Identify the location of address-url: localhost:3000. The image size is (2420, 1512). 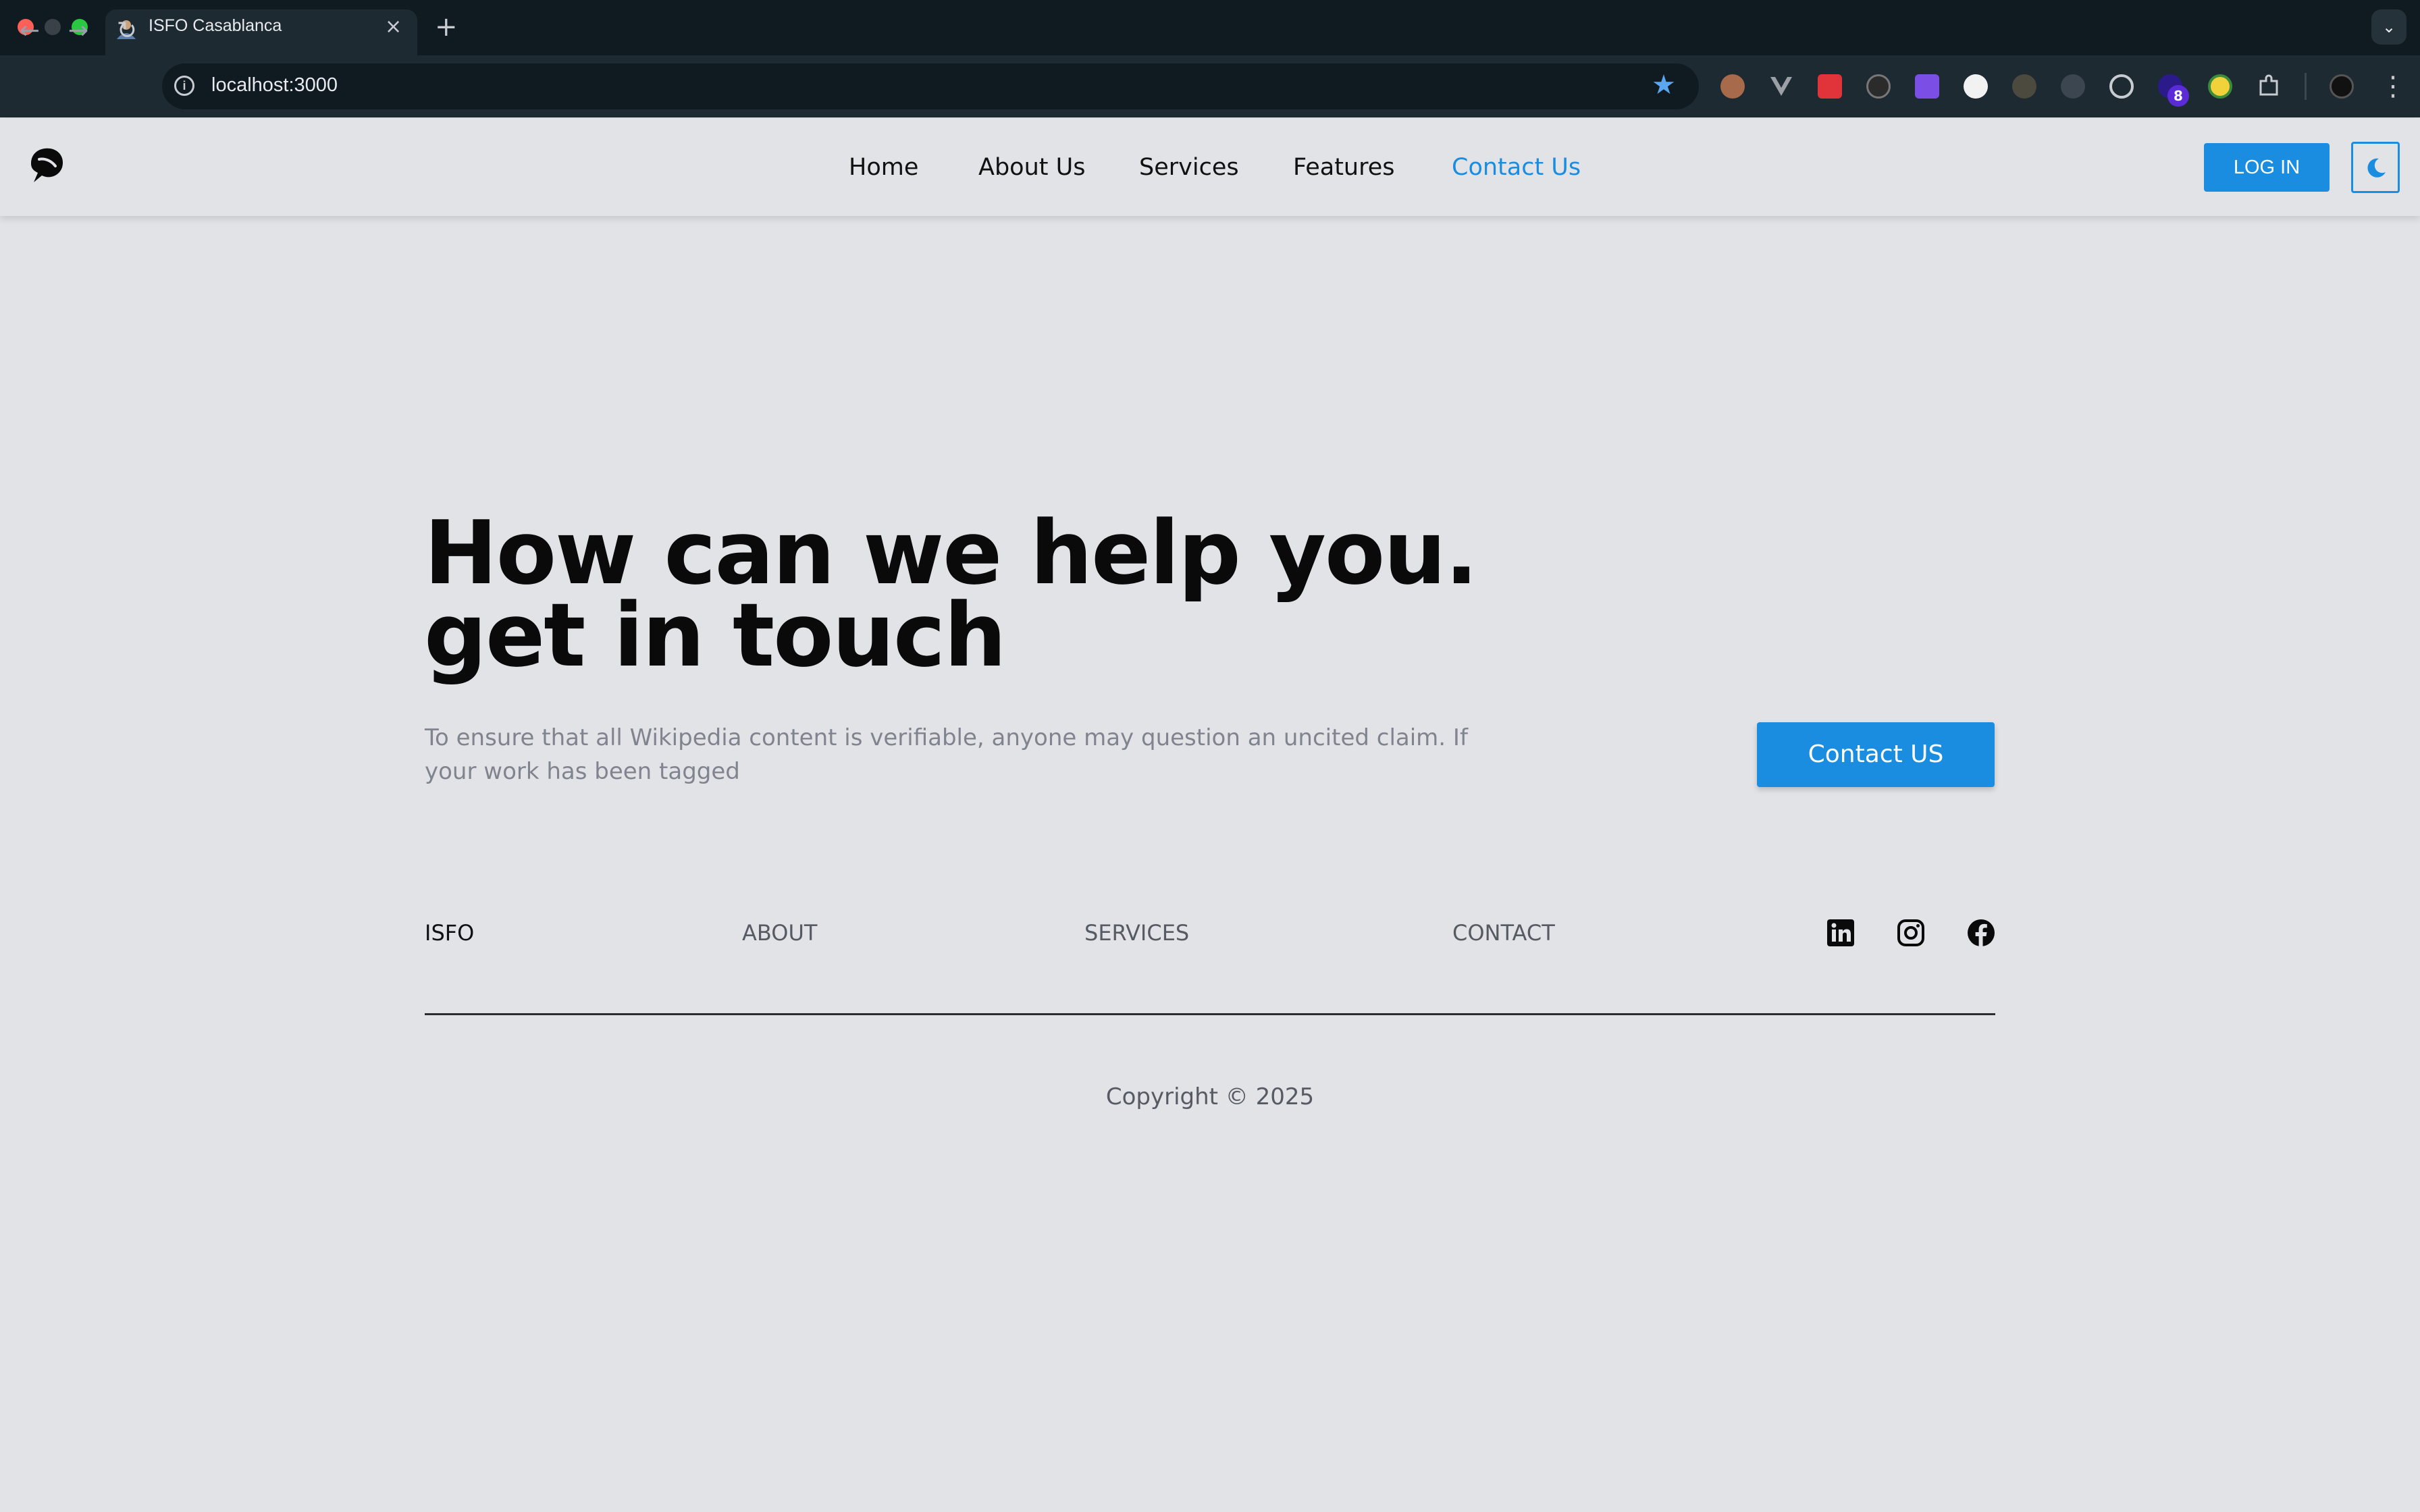
(274, 85).